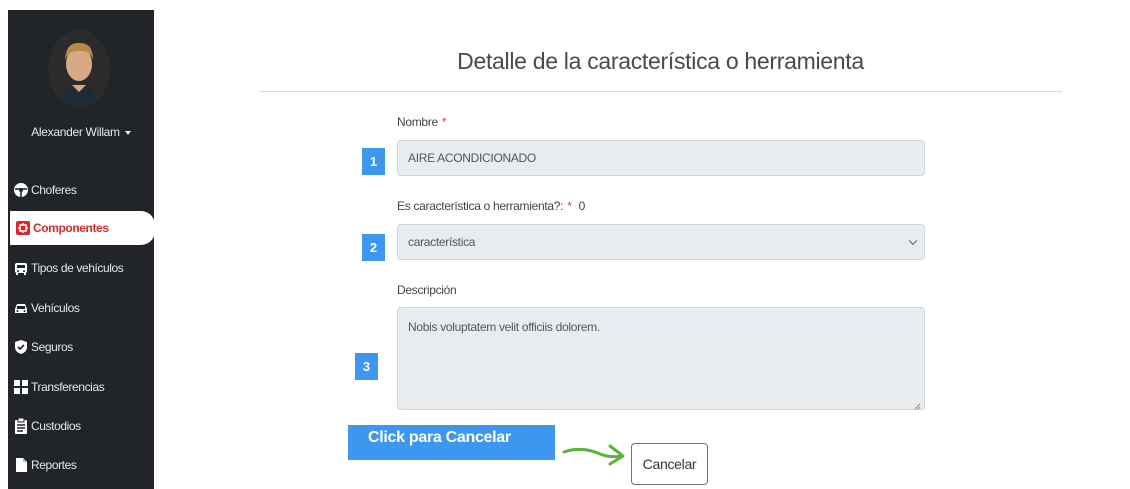  Describe the element at coordinates (504, 327) in the screenshot. I see `descripcion-value: Nobis voluptatem velit officiis dolorem.` at that location.